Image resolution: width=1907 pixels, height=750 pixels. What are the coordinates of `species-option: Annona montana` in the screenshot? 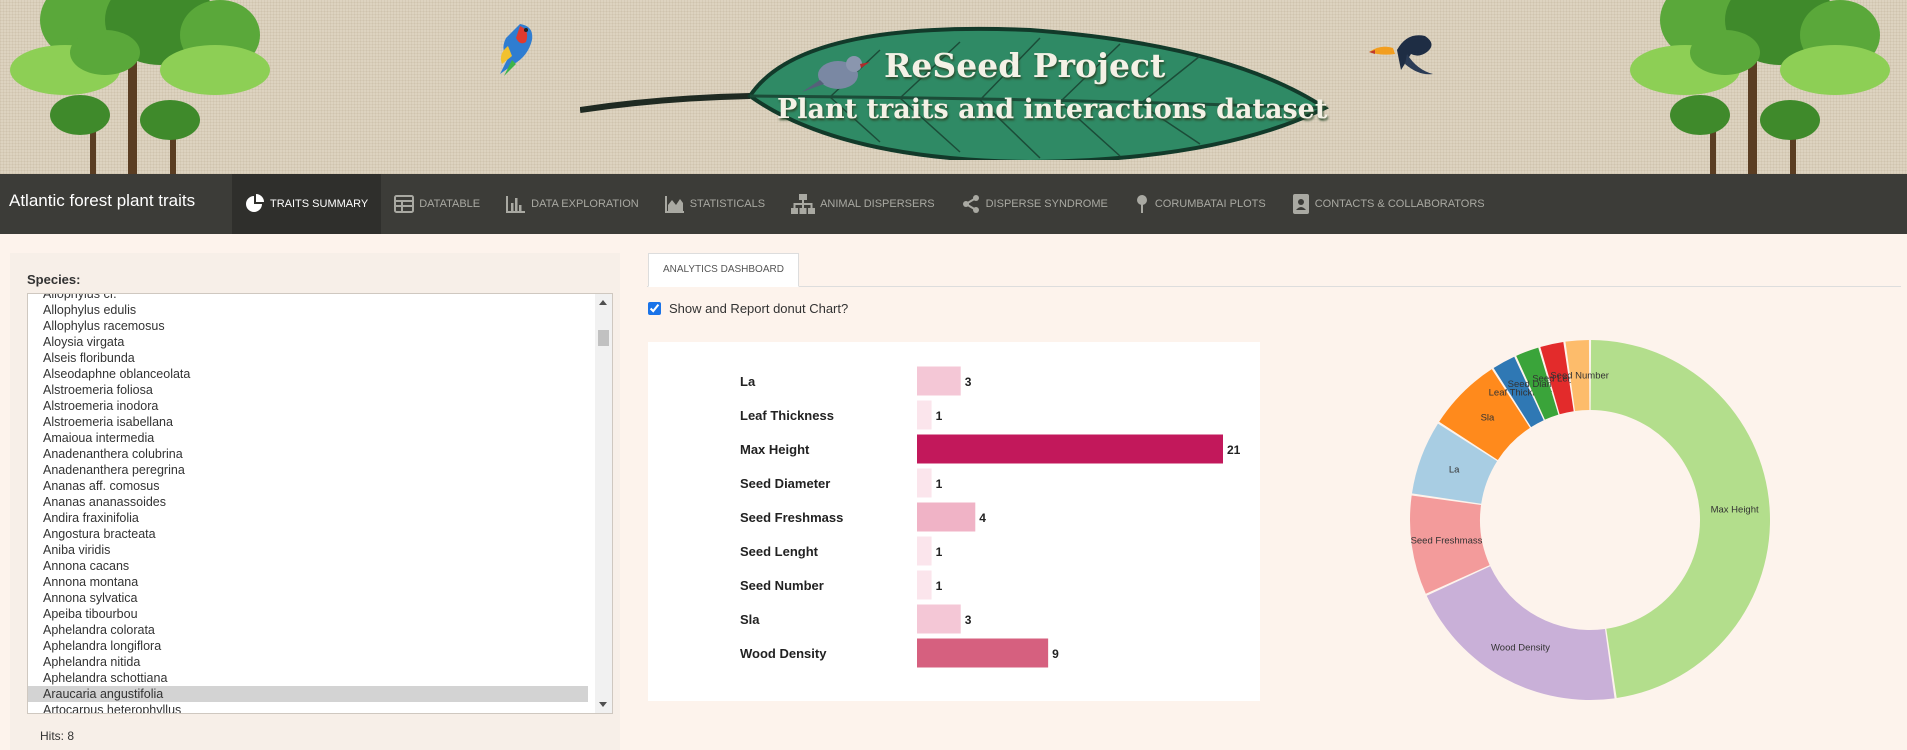 It's located at (308, 582).